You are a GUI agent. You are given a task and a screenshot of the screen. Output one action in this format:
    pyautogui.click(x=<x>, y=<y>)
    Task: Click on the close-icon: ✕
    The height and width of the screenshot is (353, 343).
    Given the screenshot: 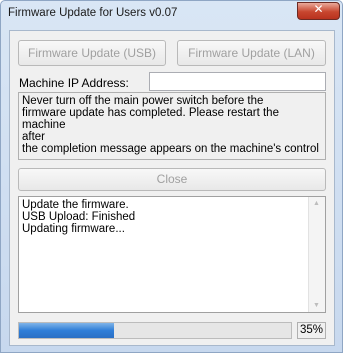 What is the action you would take?
    pyautogui.click(x=318, y=9)
    